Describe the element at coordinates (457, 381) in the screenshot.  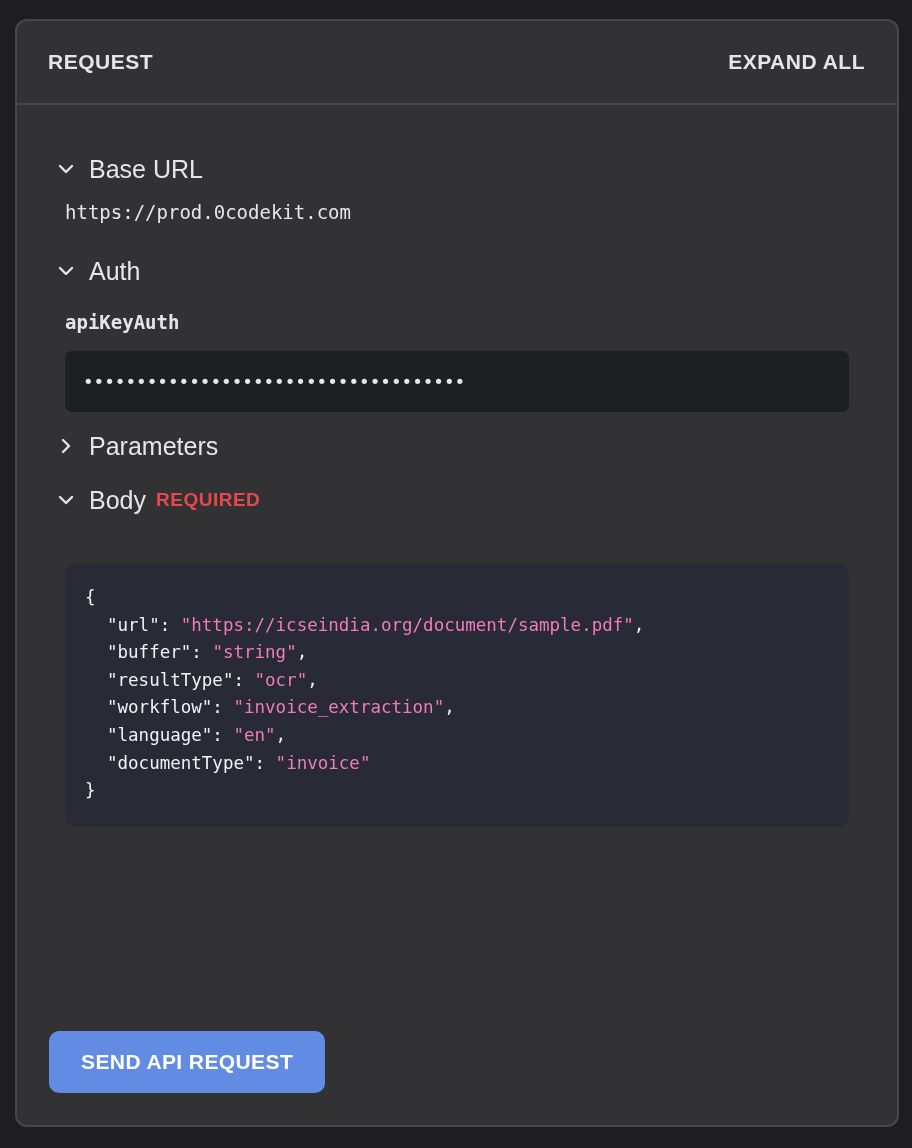
I see `api-key-field: ••••••••••••••••••••••••••••••••••••` at that location.